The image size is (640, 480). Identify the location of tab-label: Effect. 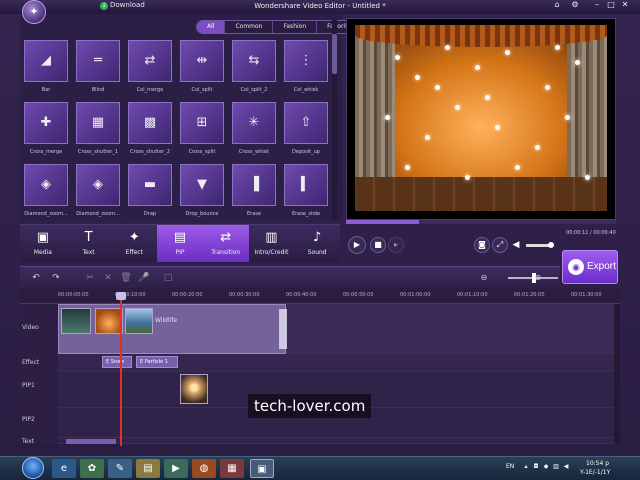
(134, 252).